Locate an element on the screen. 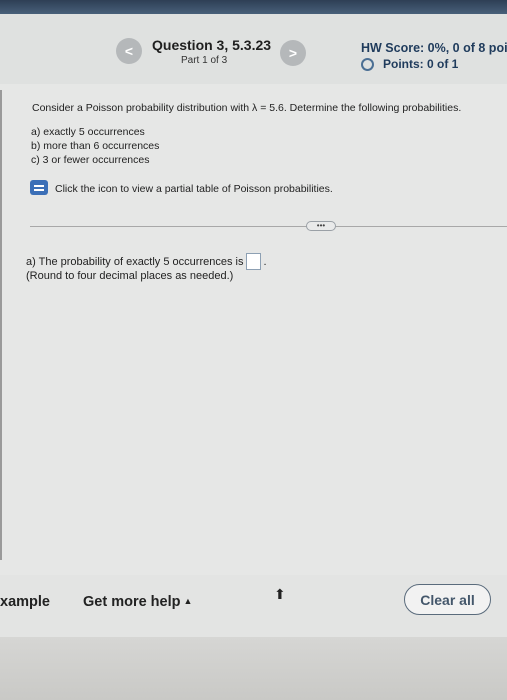 The height and width of the screenshot is (700, 507). left-divider is located at coordinates (1, 325).